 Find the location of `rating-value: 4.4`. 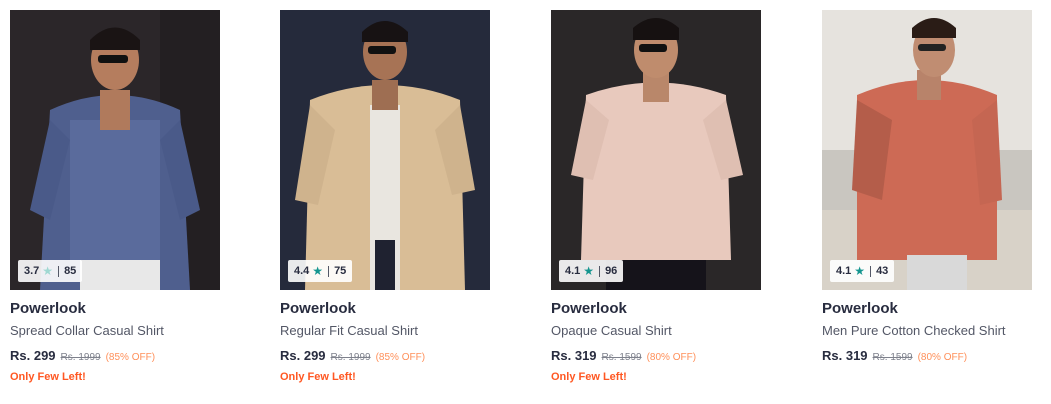

rating-value: 4.4 is located at coordinates (302, 271).